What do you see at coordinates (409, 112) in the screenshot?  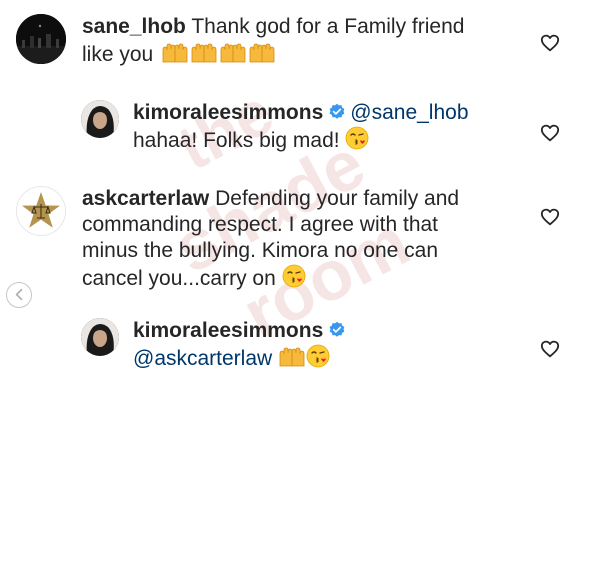 I see `mention-link: @sane_lhob` at bounding box center [409, 112].